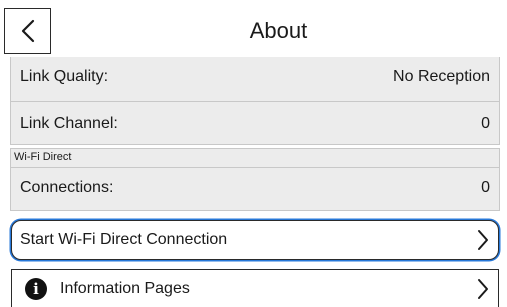 The width and height of the screenshot is (507, 307). I want to click on connections-row: Connections: 0, so click(260, 188).